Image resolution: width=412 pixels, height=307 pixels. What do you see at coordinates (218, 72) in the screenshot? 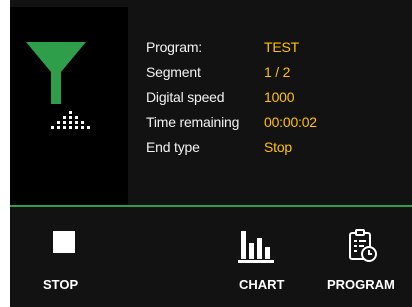
I see `status-row-segment: Segment 1 / 2` at bounding box center [218, 72].